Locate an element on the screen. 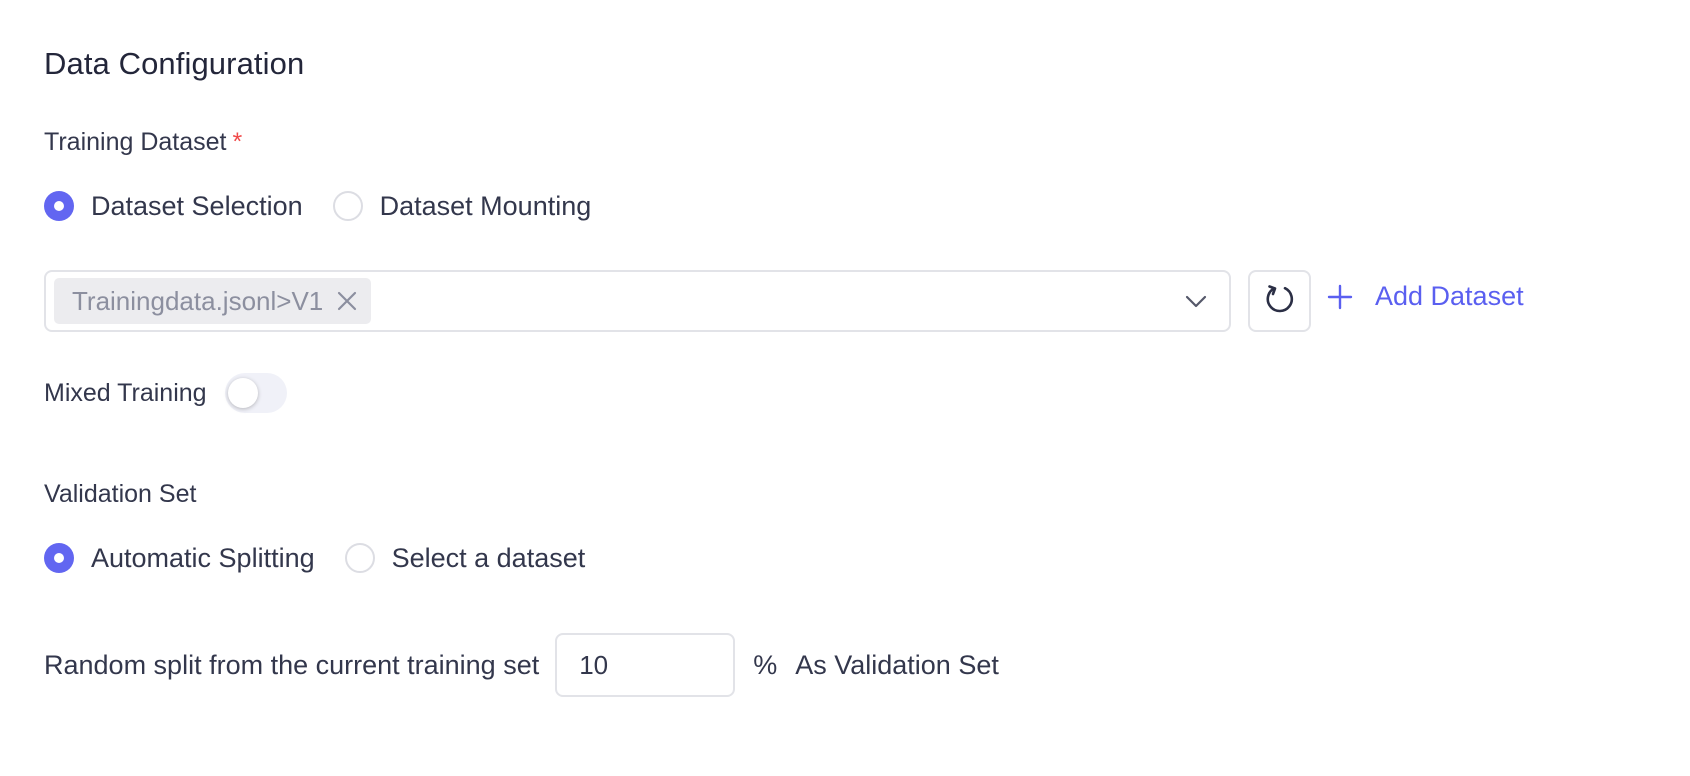 This screenshot has height=776, width=1690. refresh-button is located at coordinates (1279, 301).